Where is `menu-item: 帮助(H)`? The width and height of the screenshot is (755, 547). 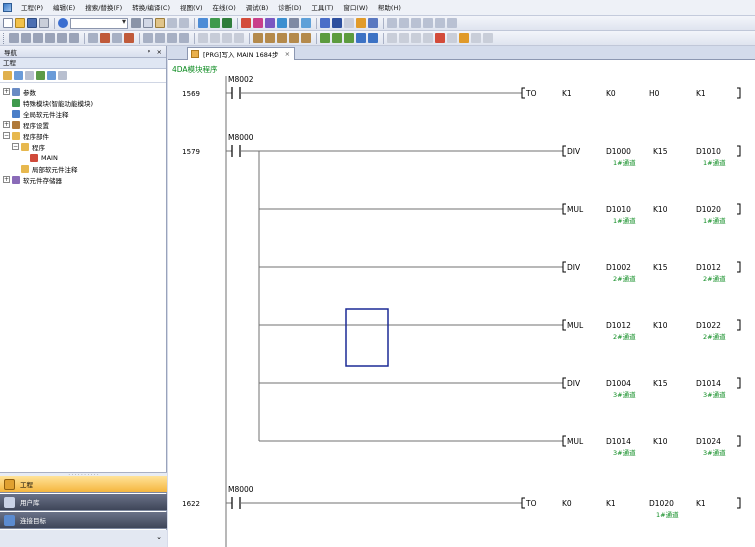 menu-item: 帮助(H) is located at coordinates (389, 8).